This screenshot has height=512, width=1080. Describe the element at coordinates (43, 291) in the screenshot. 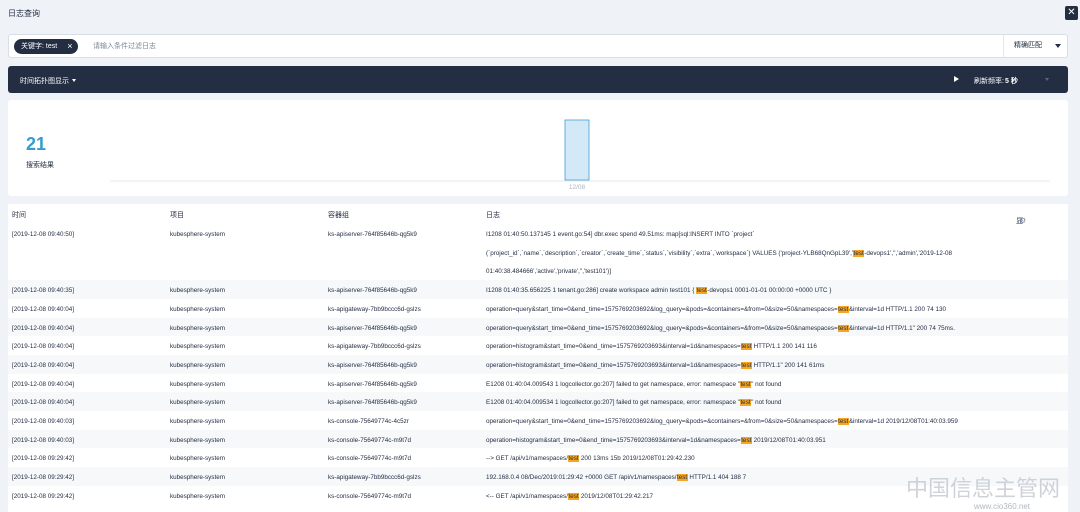

I see `log-time: [2019-12-08 09:40:35]` at that location.